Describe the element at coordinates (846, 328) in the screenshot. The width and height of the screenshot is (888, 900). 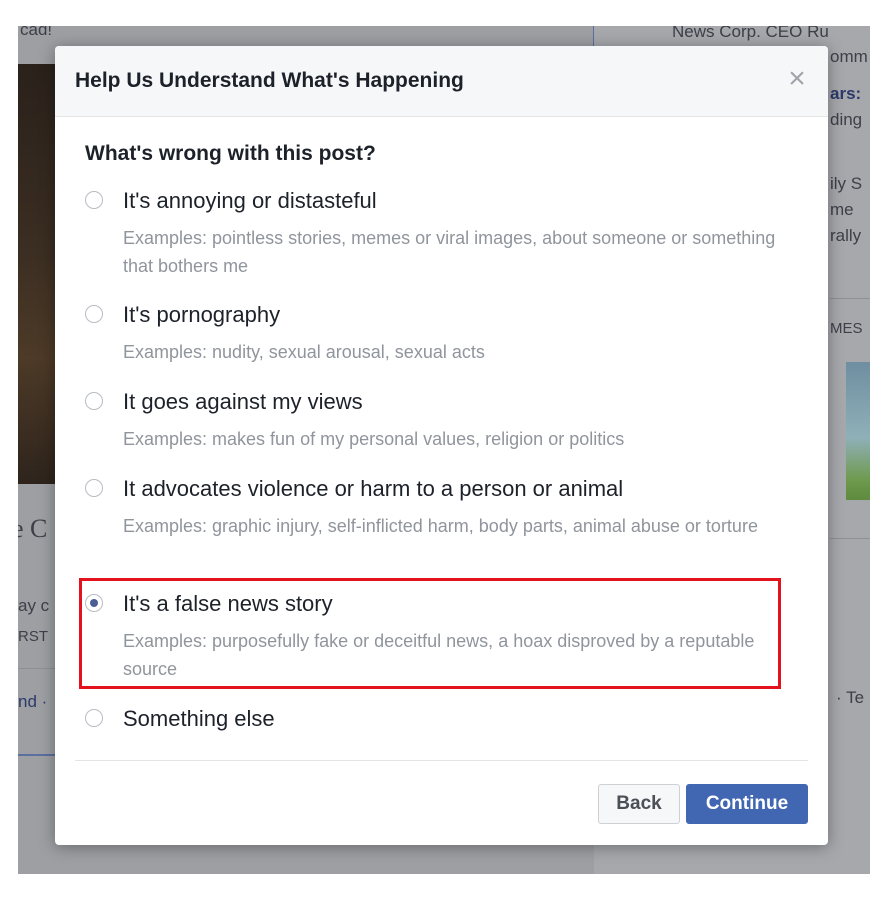
I see `background-section-header: MES` at that location.